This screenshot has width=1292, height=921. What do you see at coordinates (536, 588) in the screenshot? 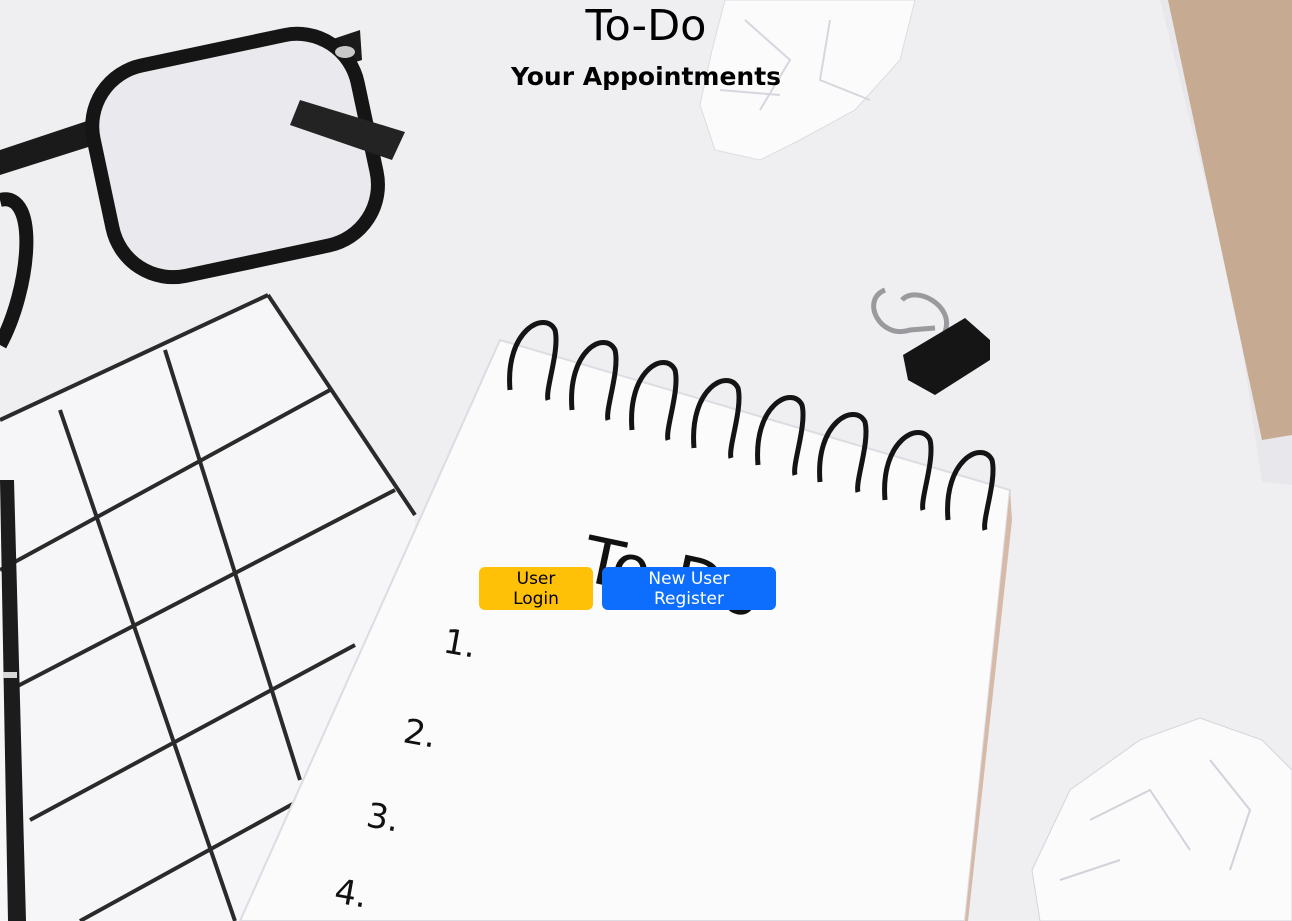
I see `user-login-button: User Login` at bounding box center [536, 588].